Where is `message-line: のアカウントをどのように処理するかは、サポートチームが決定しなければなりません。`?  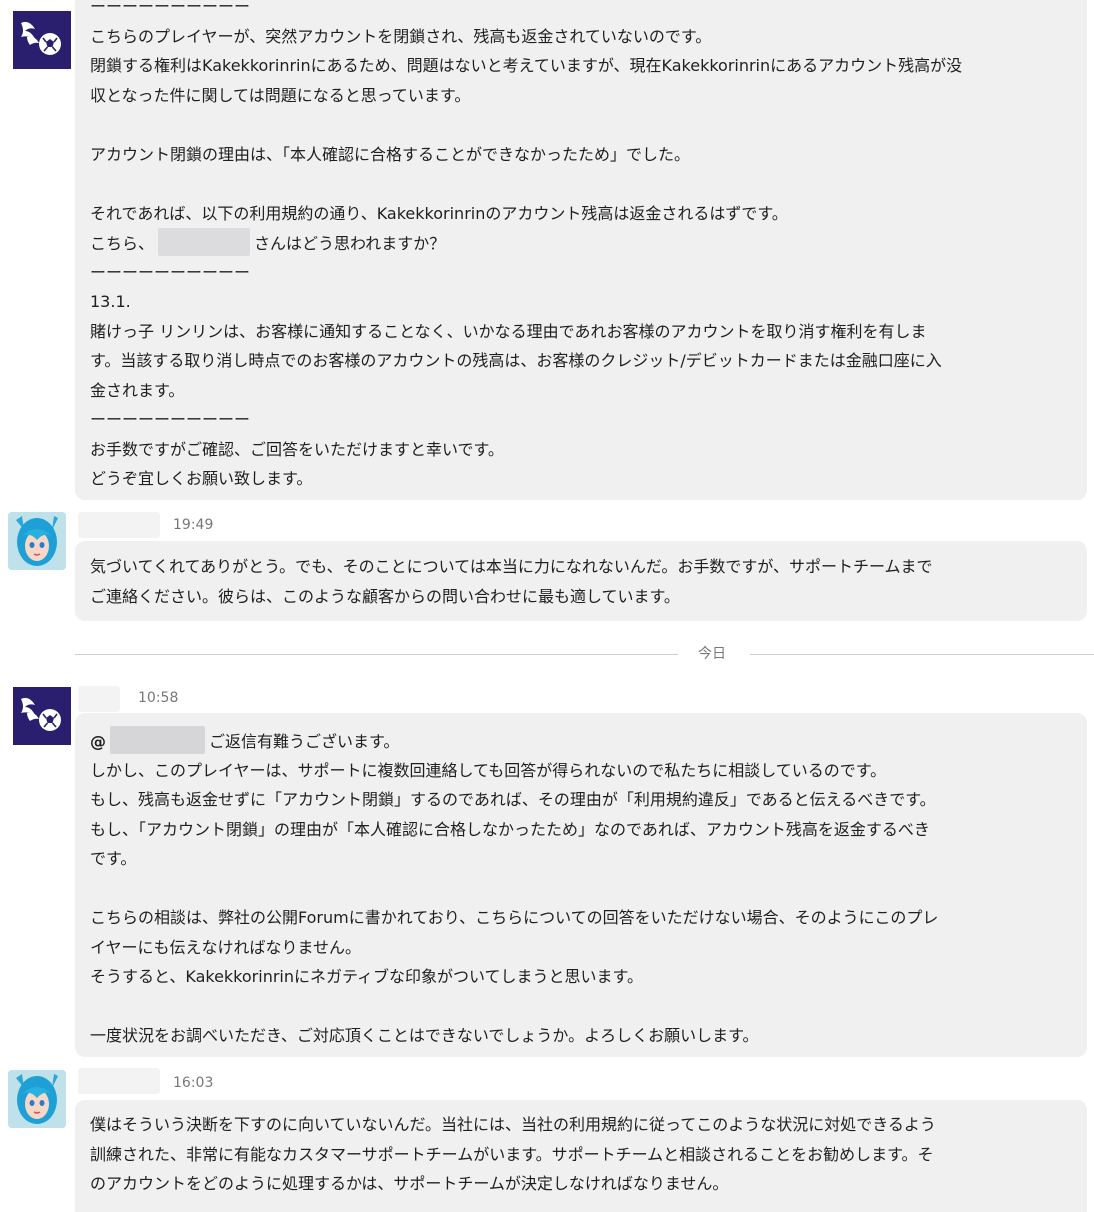
message-line: のアカウントをどのように処理するかは、サポートチームが決定しなければなりません。 is located at coordinates (409, 1183).